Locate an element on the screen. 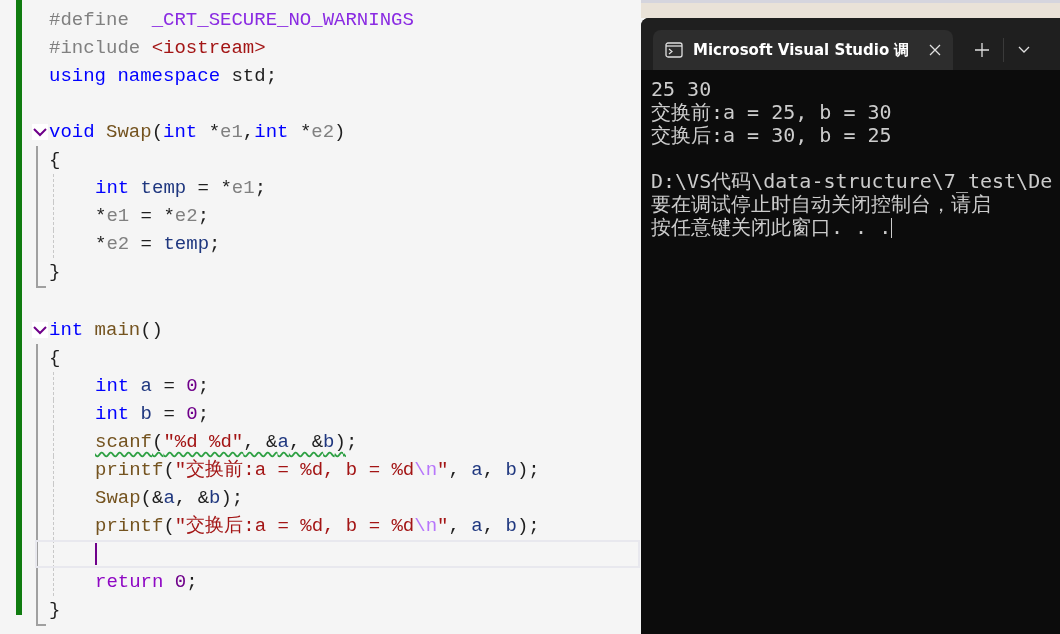 The image size is (1060, 634). code-line: void Swap(int *e1,int *e2) is located at coordinates (197, 132).